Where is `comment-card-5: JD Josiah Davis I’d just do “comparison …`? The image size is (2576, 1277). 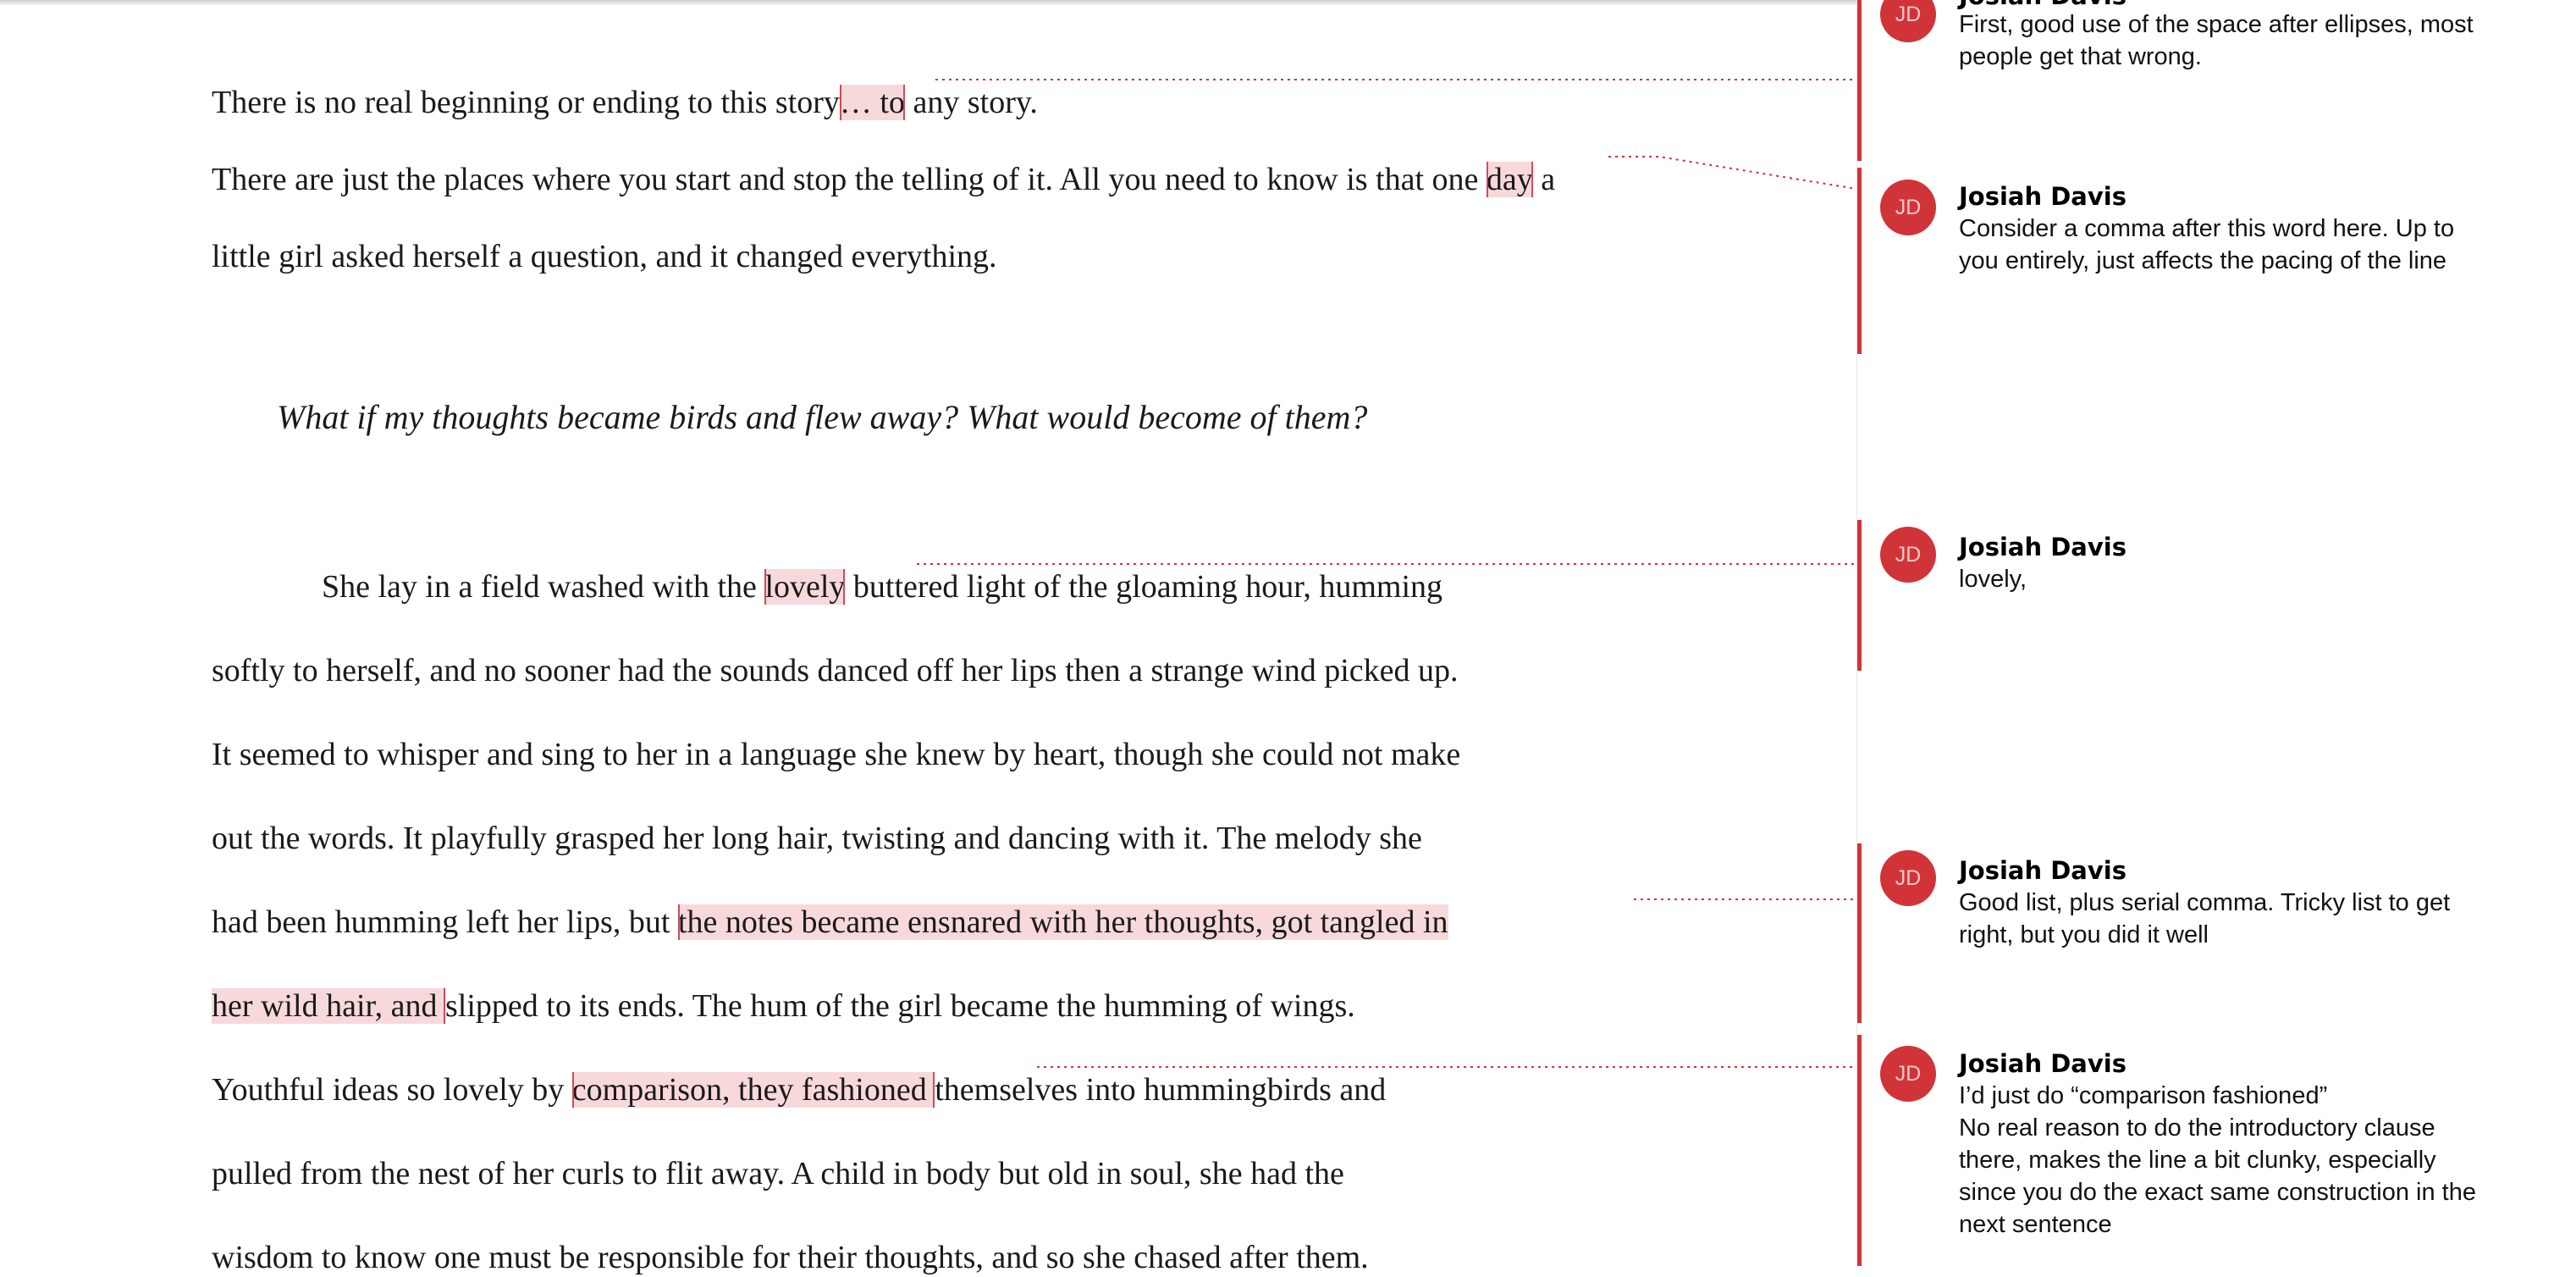
comment-card-5: JD Josiah Davis I’d just do “comparison … is located at coordinates (2216, 1150).